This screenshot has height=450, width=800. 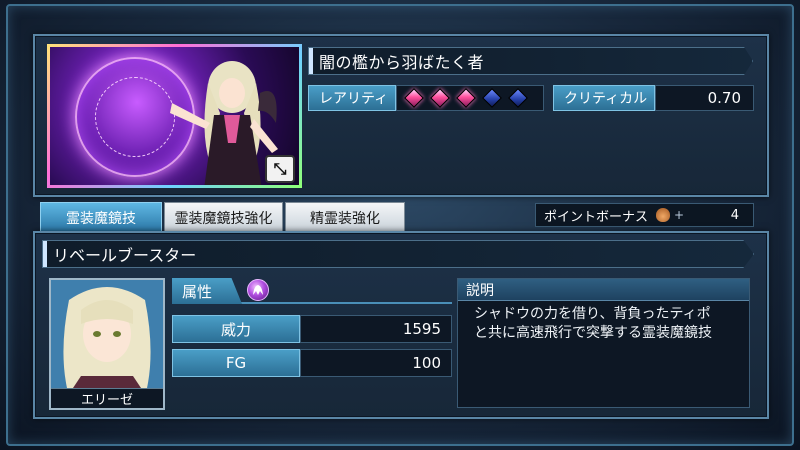 I want to click on character-portrait: エリーゼ, so click(x=107, y=344).